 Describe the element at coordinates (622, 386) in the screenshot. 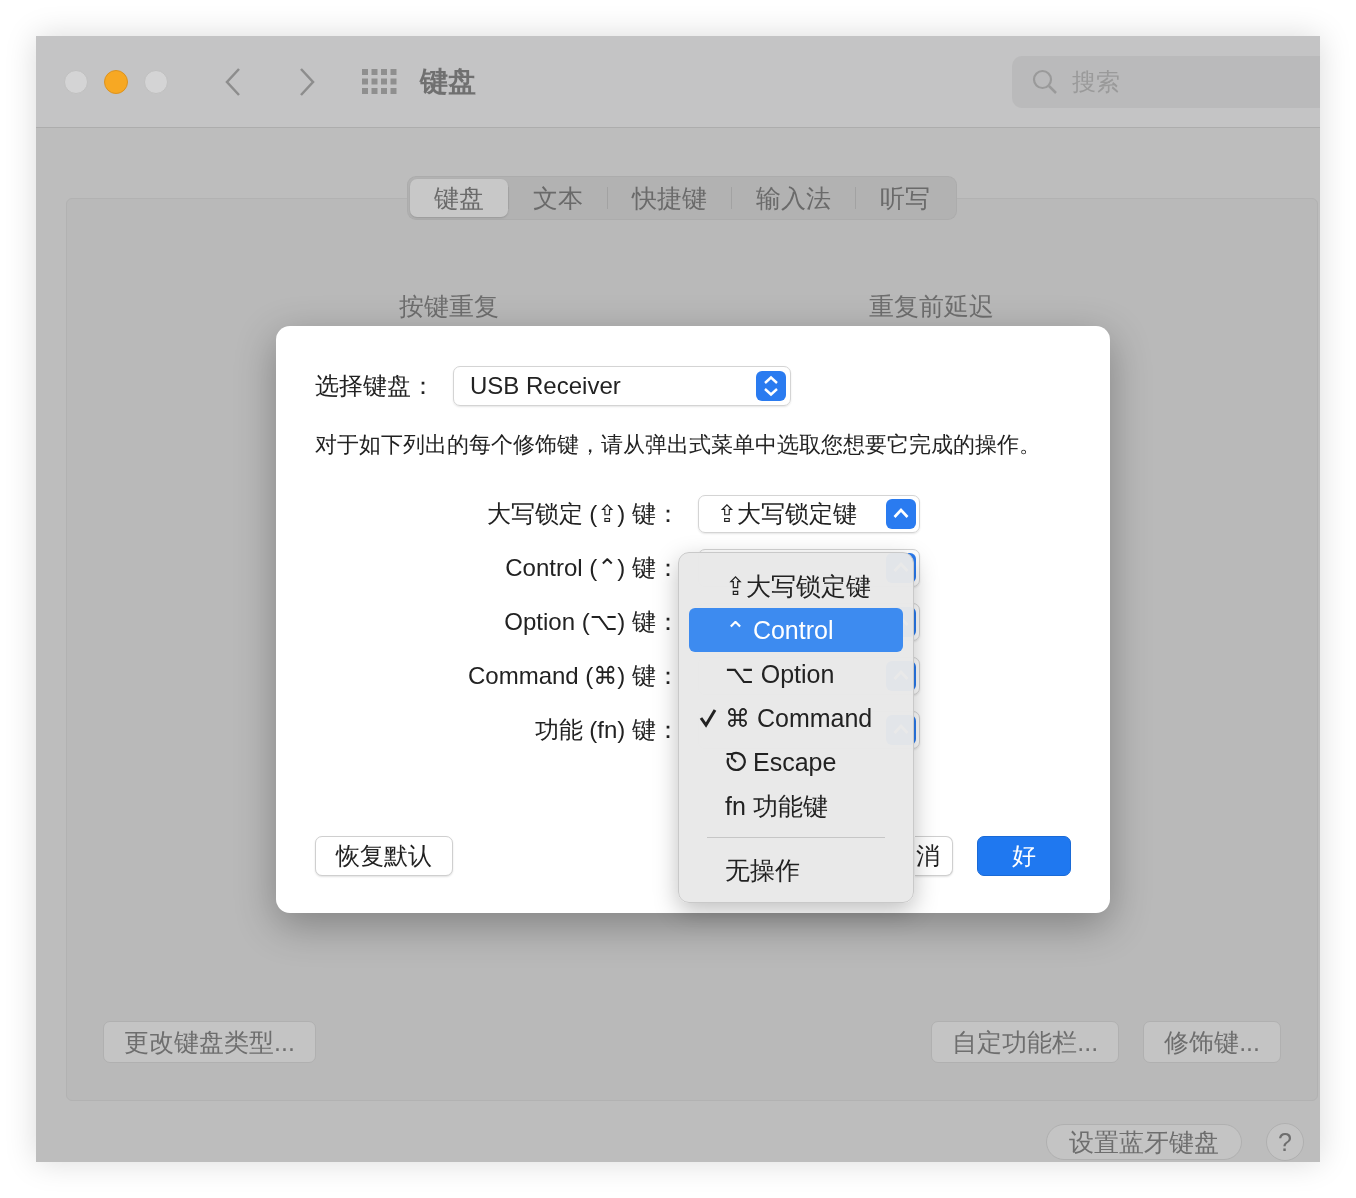

I see `keyboard-popup: USB Receiver` at that location.